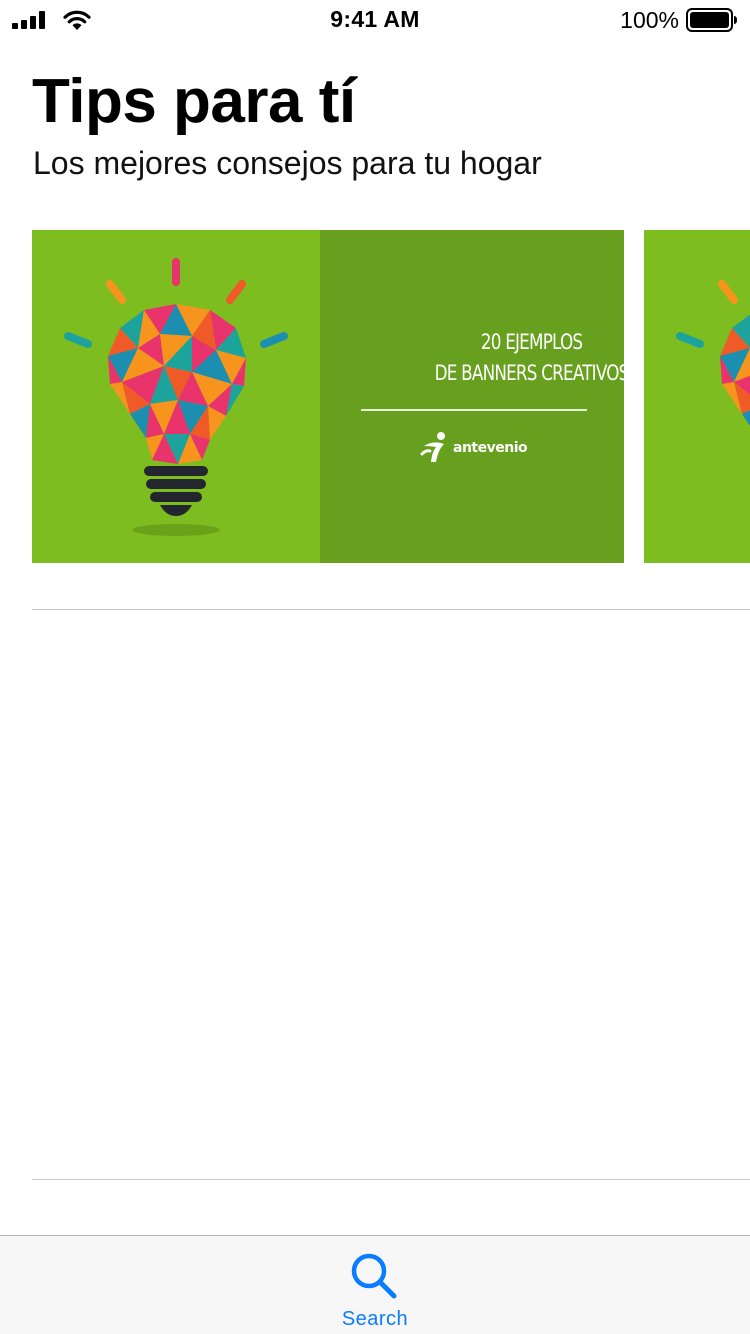 The width and height of the screenshot is (750, 1334). I want to click on banner-headline-line2: DE BANNERS CREATIVOS, so click(529, 373).